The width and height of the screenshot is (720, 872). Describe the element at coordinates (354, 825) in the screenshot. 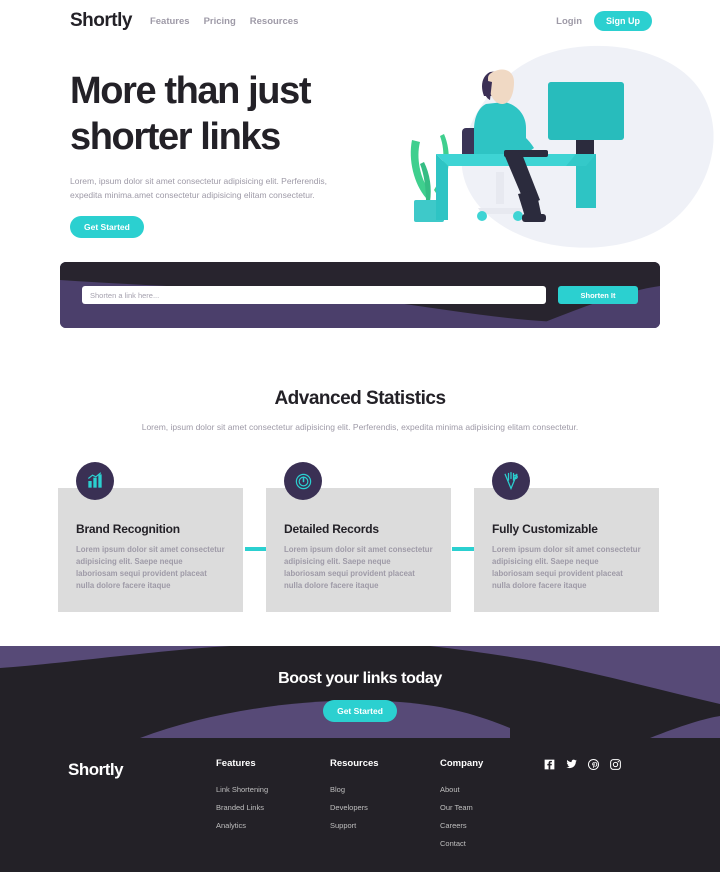

I see `footer-link-support: Support` at that location.